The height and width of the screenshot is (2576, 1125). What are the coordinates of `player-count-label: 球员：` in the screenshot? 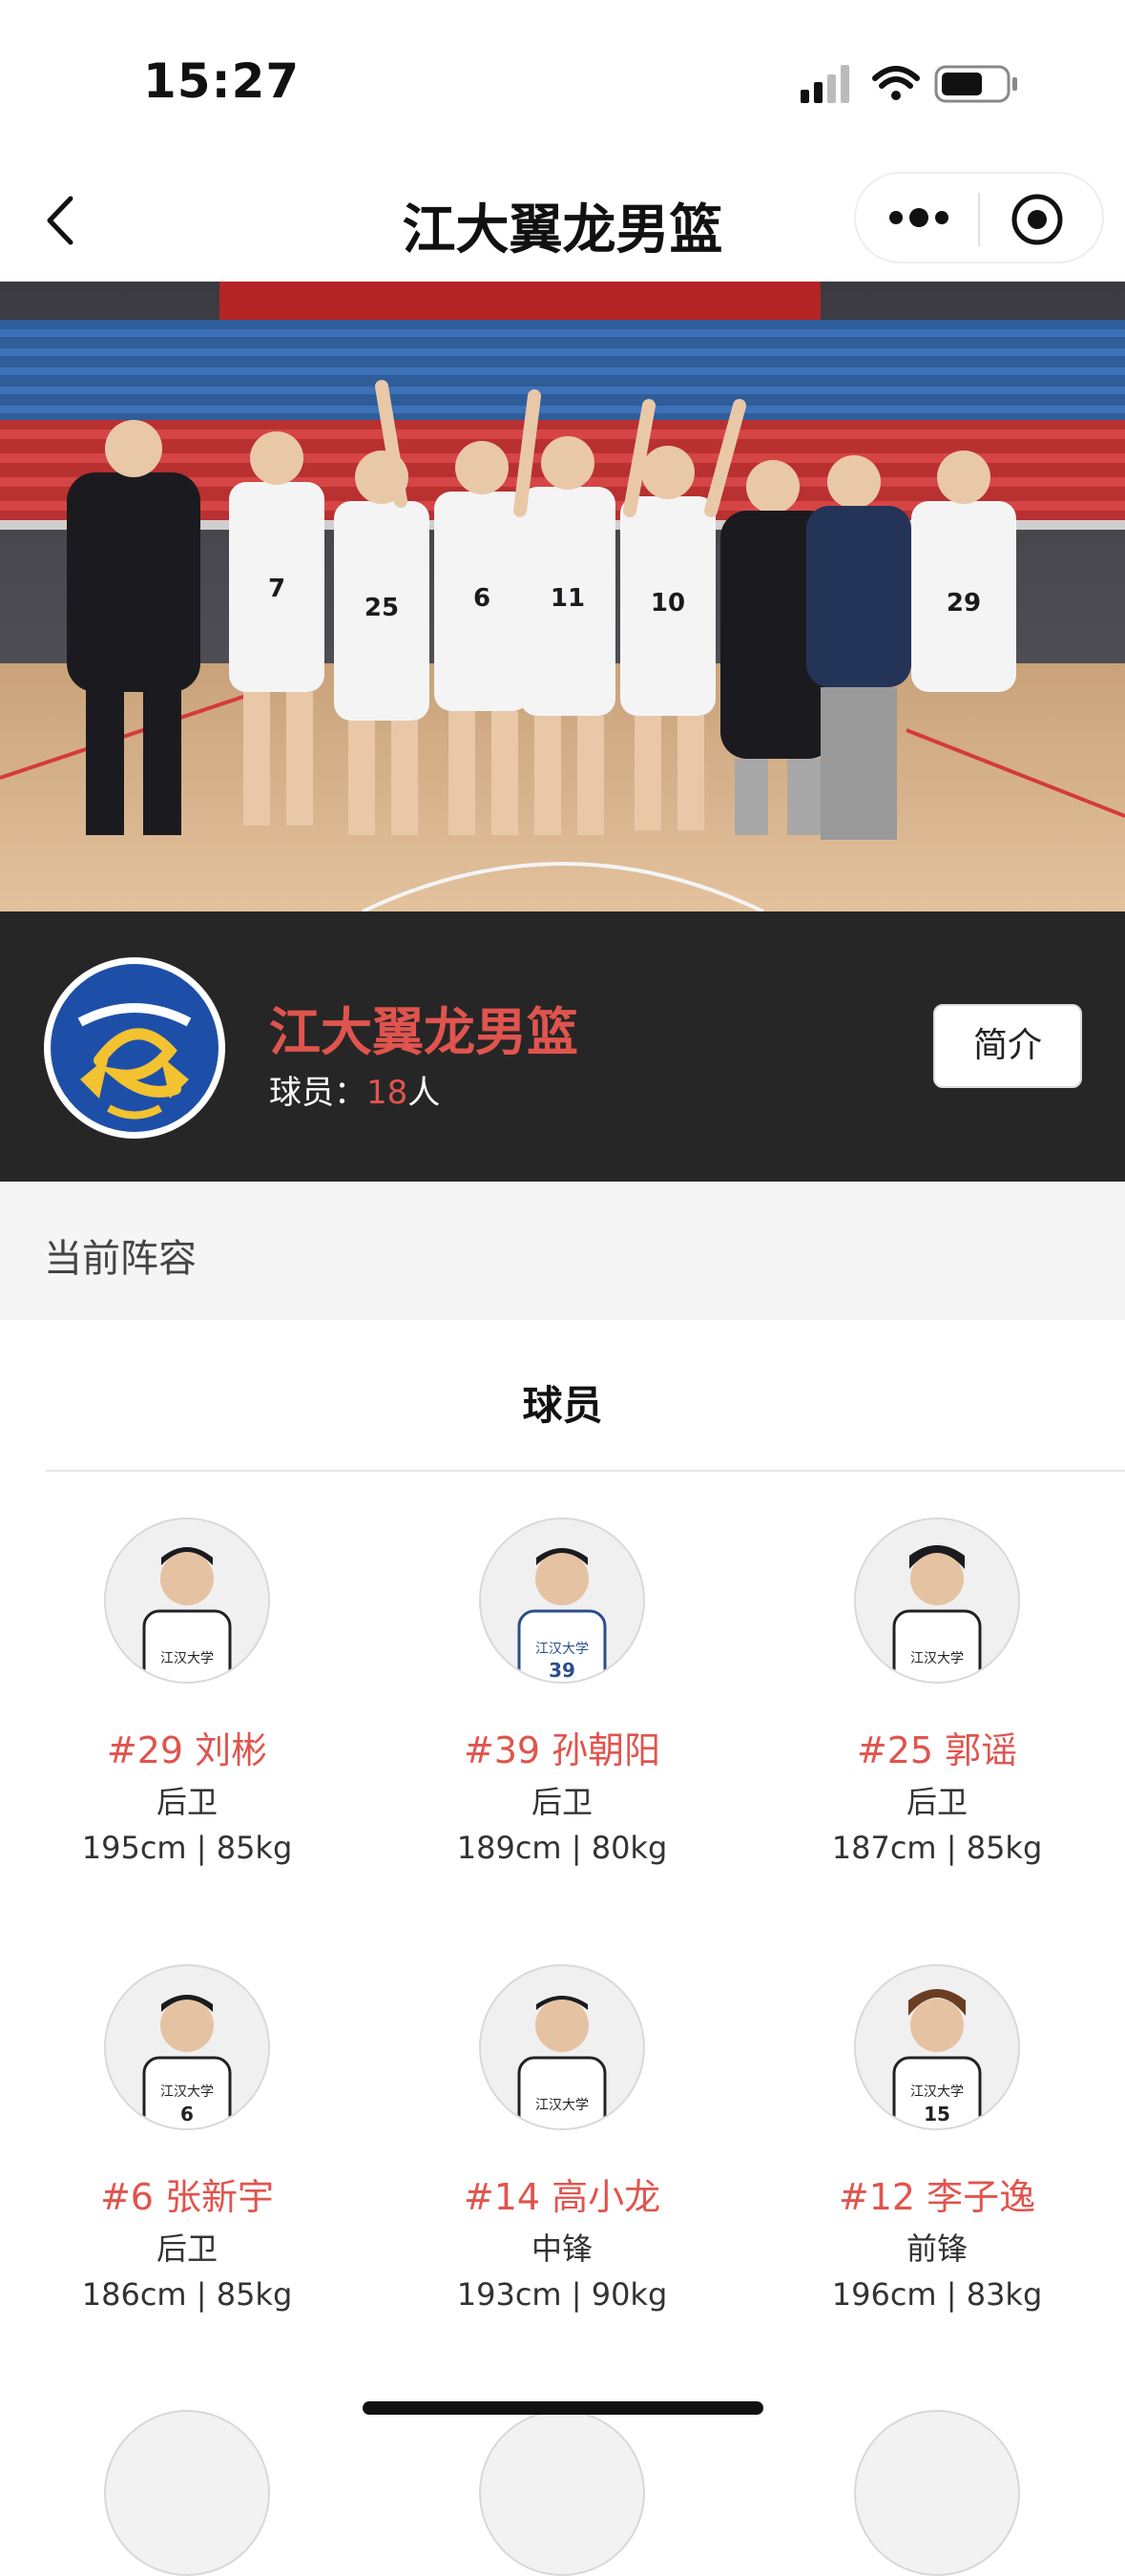 It's located at (317, 1093).